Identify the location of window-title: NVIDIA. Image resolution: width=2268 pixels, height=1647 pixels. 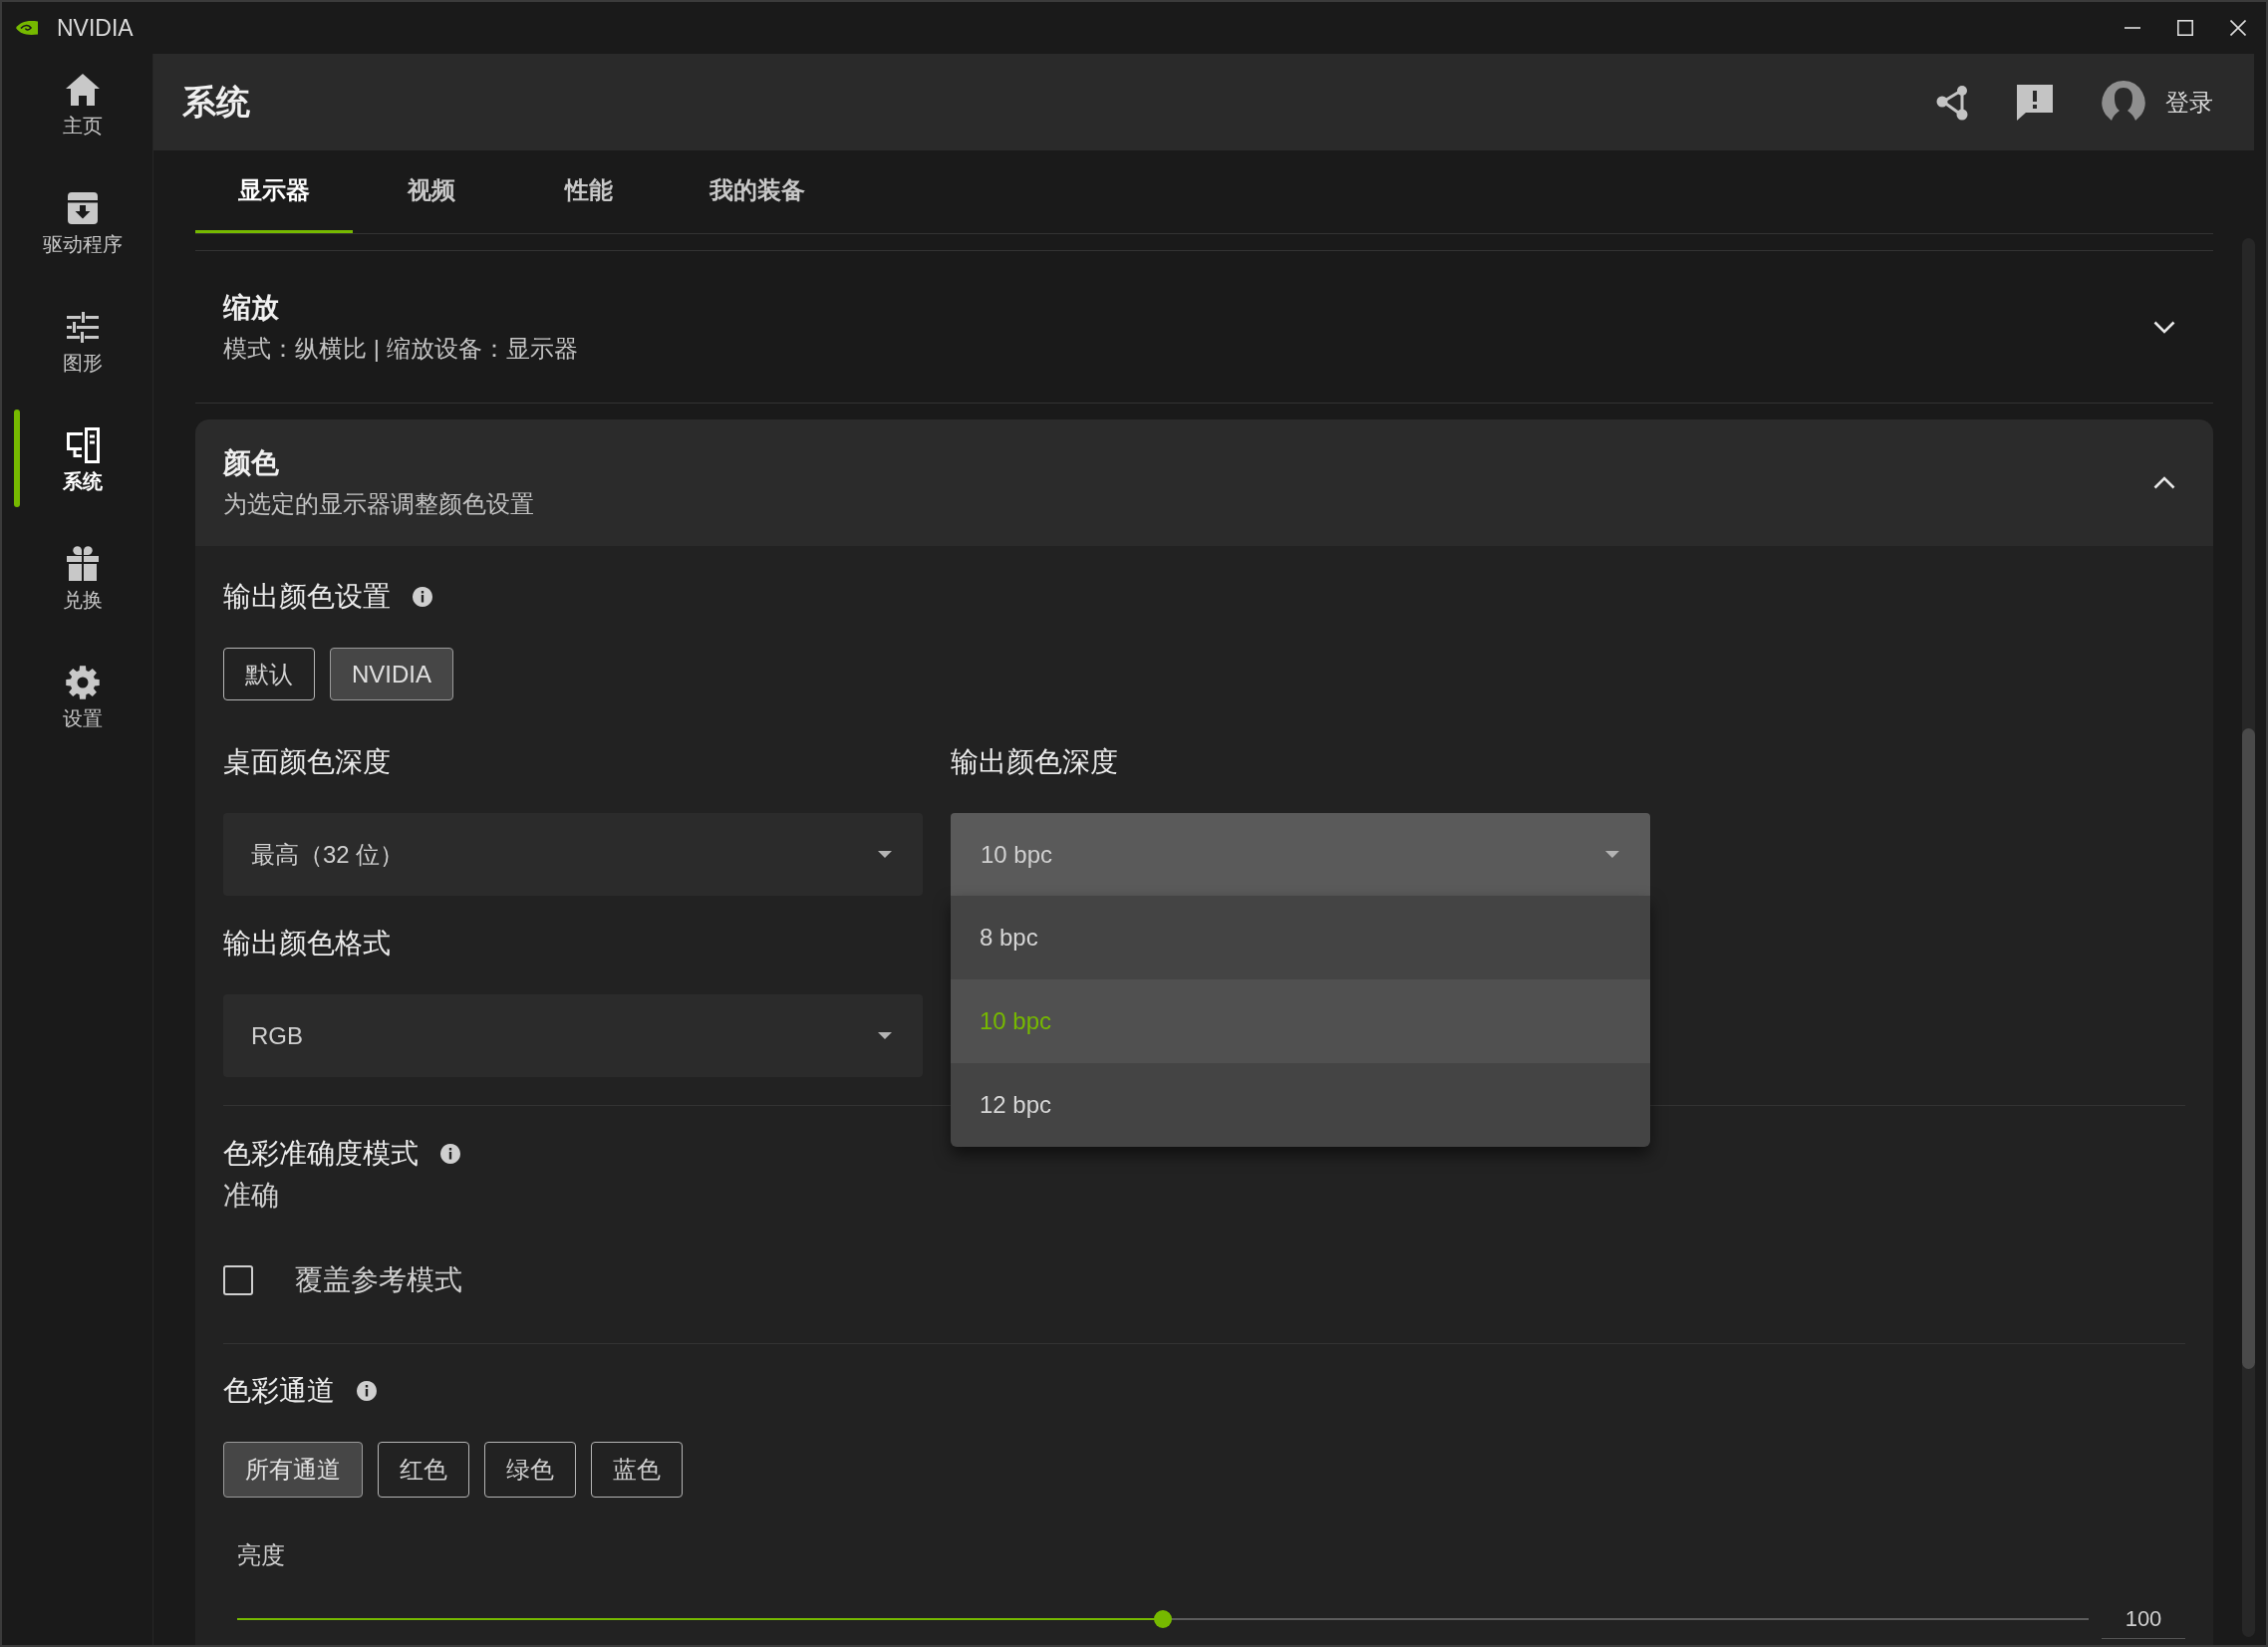
(96, 28).